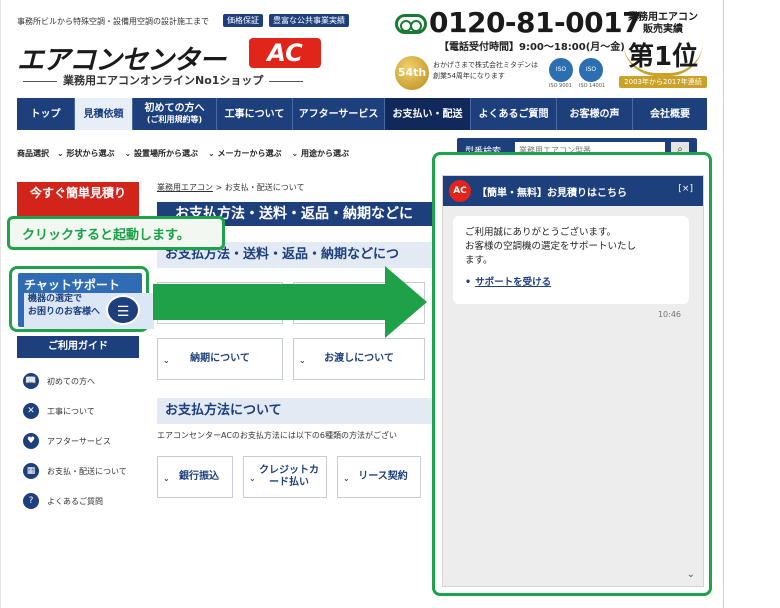 The height and width of the screenshot is (608, 780). I want to click on book-icon: 📖, so click(31, 381).